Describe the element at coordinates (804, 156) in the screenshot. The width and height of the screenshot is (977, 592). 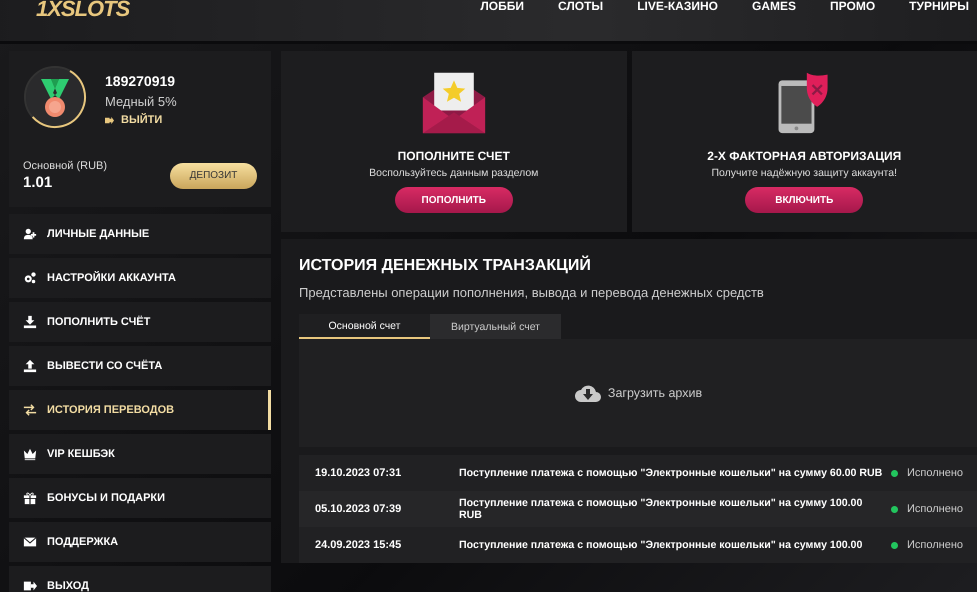
I see `card-title: 2-Х ФАКТОРНАЯ АВТОРИЗАЦИЯ` at that location.